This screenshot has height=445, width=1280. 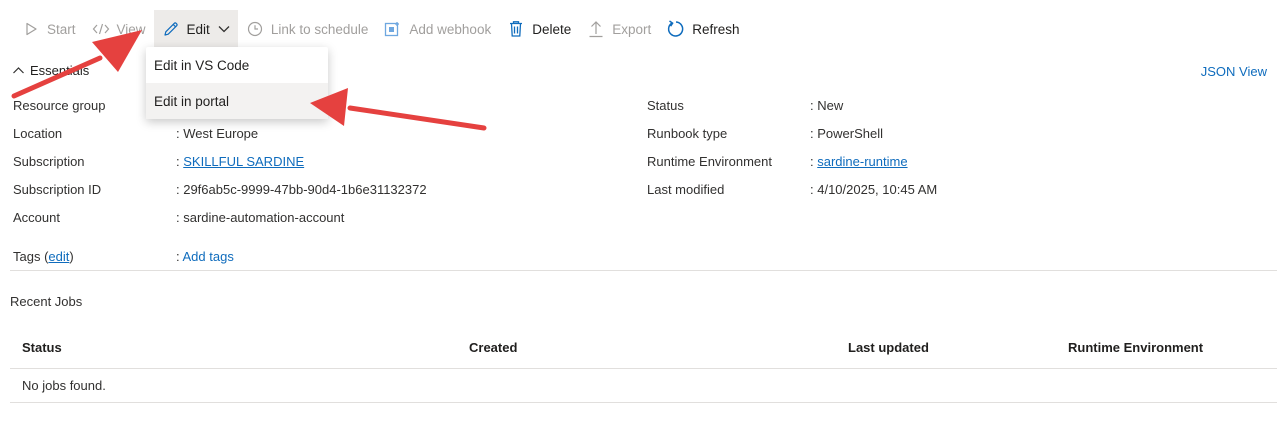 I want to click on json-view-link: JSON View, so click(x=1234, y=71).